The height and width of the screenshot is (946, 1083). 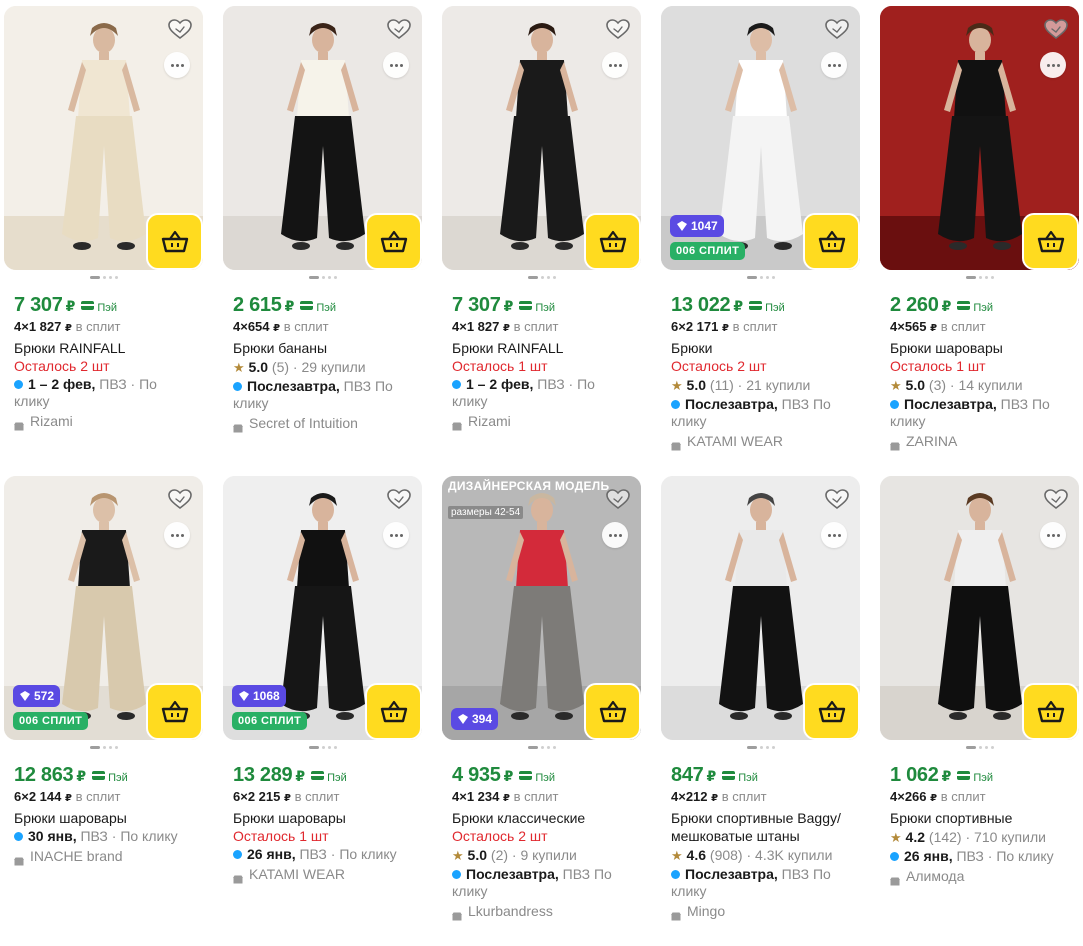 What do you see at coordinates (103, 796) in the screenshot?
I see `split-payment: 6×2 144 ₽ в сплит` at bounding box center [103, 796].